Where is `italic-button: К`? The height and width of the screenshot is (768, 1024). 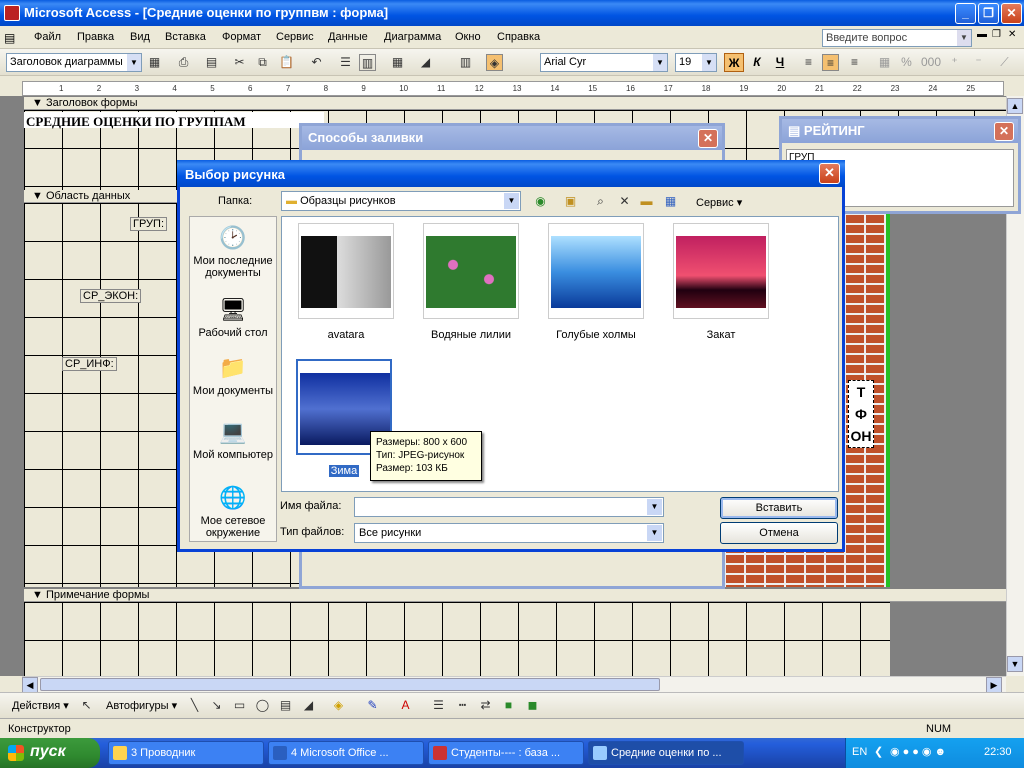
italic-button: К is located at coordinates (757, 62).